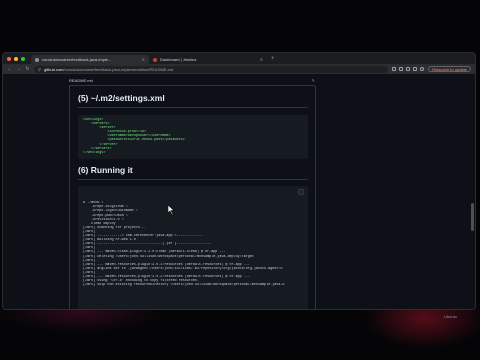  I want to click on reload-icon: ↻, so click(27, 69).